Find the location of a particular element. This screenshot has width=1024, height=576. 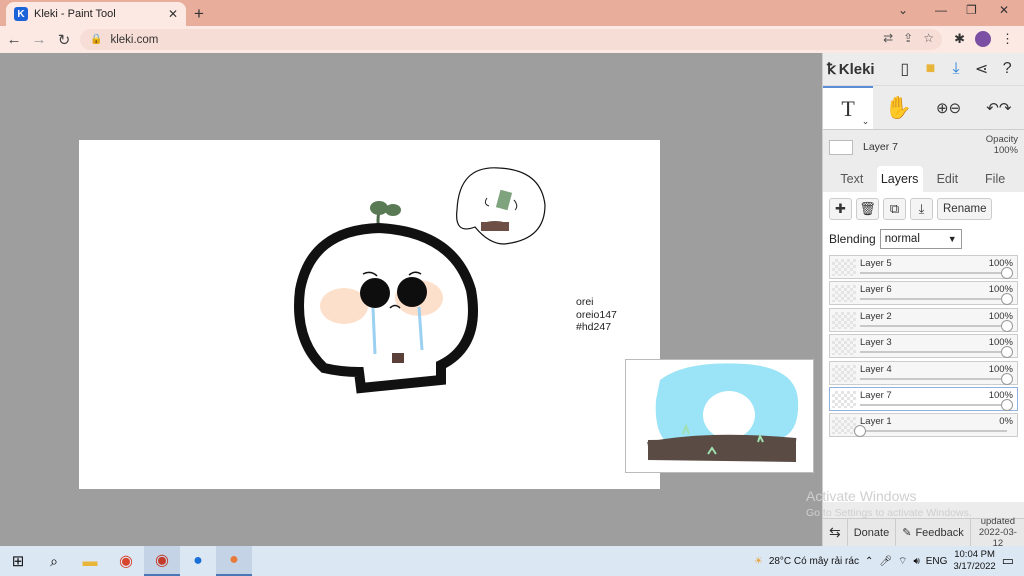

add-layer-icon: ✚ is located at coordinates (840, 209).